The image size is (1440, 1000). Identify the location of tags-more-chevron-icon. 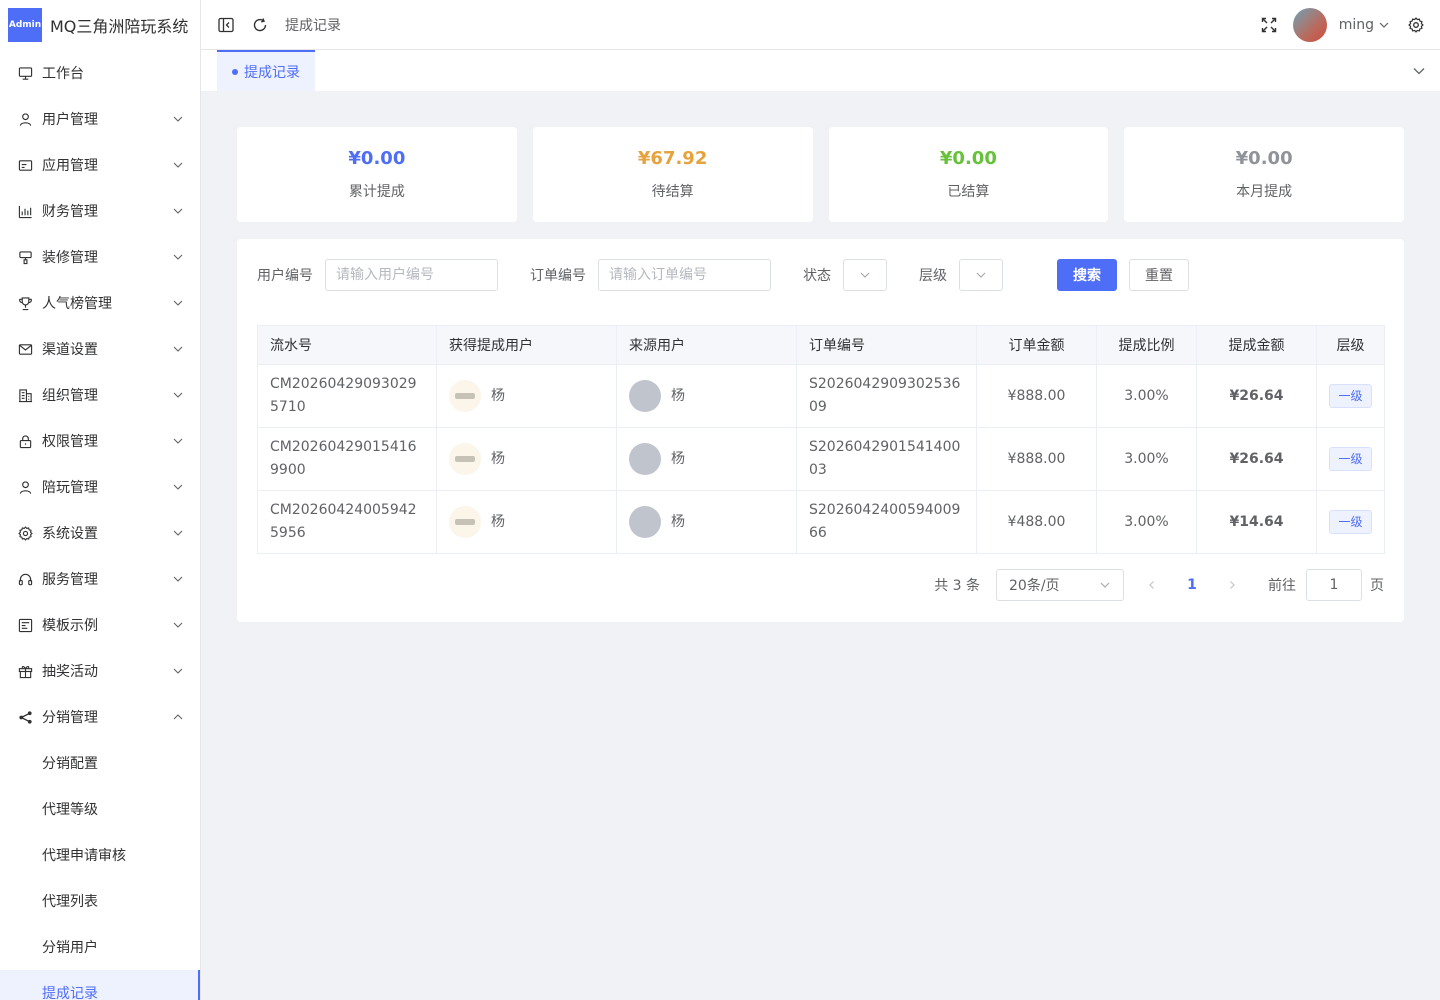
(1419, 73).